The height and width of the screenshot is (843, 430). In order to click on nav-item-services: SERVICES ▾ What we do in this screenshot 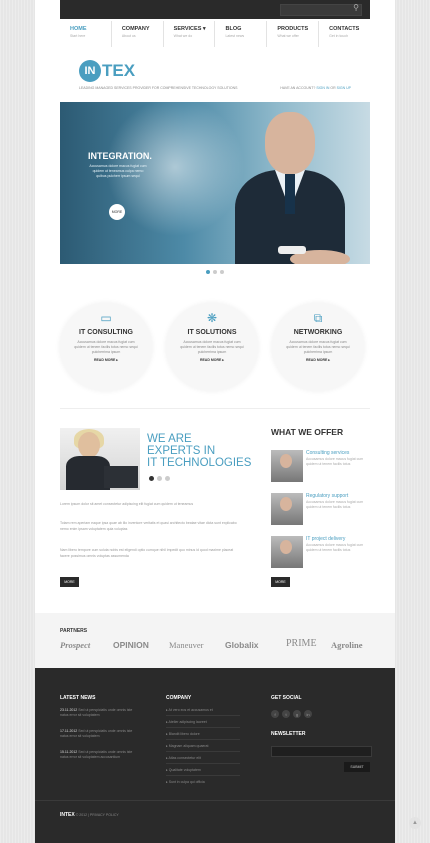, I will do `click(190, 34)`.